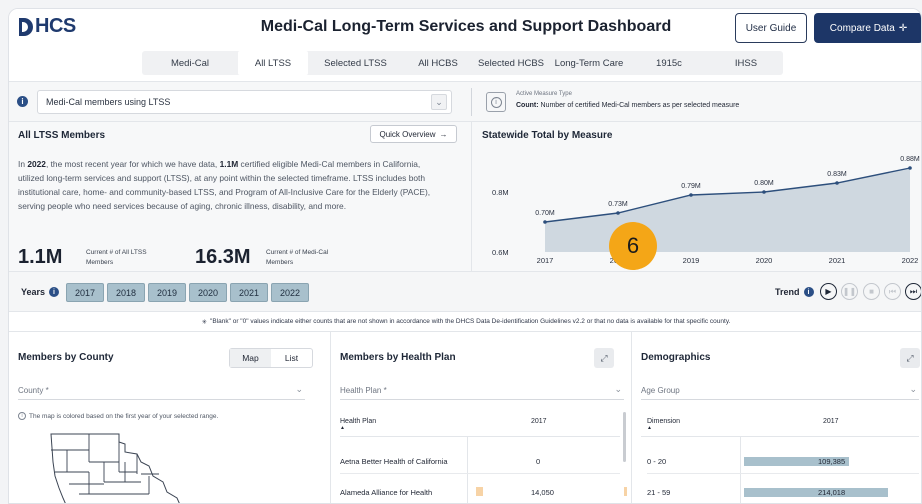 The height and width of the screenshot is (504, 922). I want to click on data-label: 0.70M, so click(545, 213).